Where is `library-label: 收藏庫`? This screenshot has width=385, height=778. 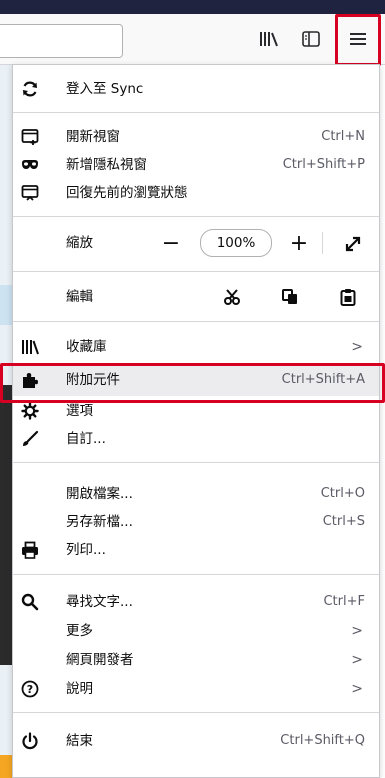
library-label: 收藏庫 is located at coordinates (86, 347).